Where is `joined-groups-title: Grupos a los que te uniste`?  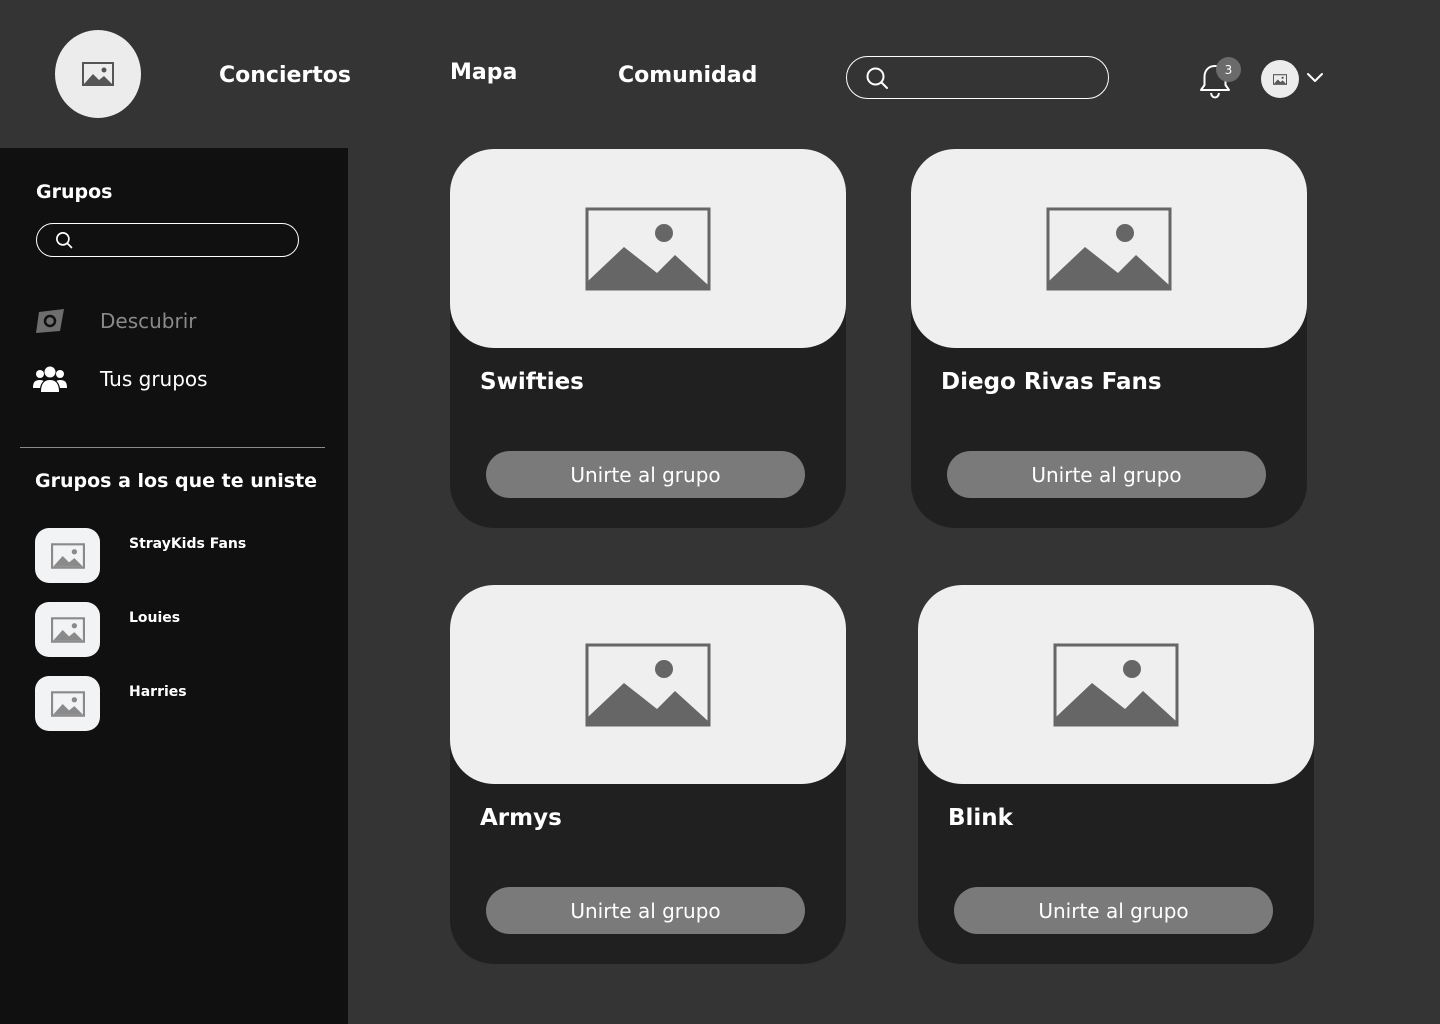 joined-groups-title: Grupos a los que te uniste is located at coordinates (176, 481).